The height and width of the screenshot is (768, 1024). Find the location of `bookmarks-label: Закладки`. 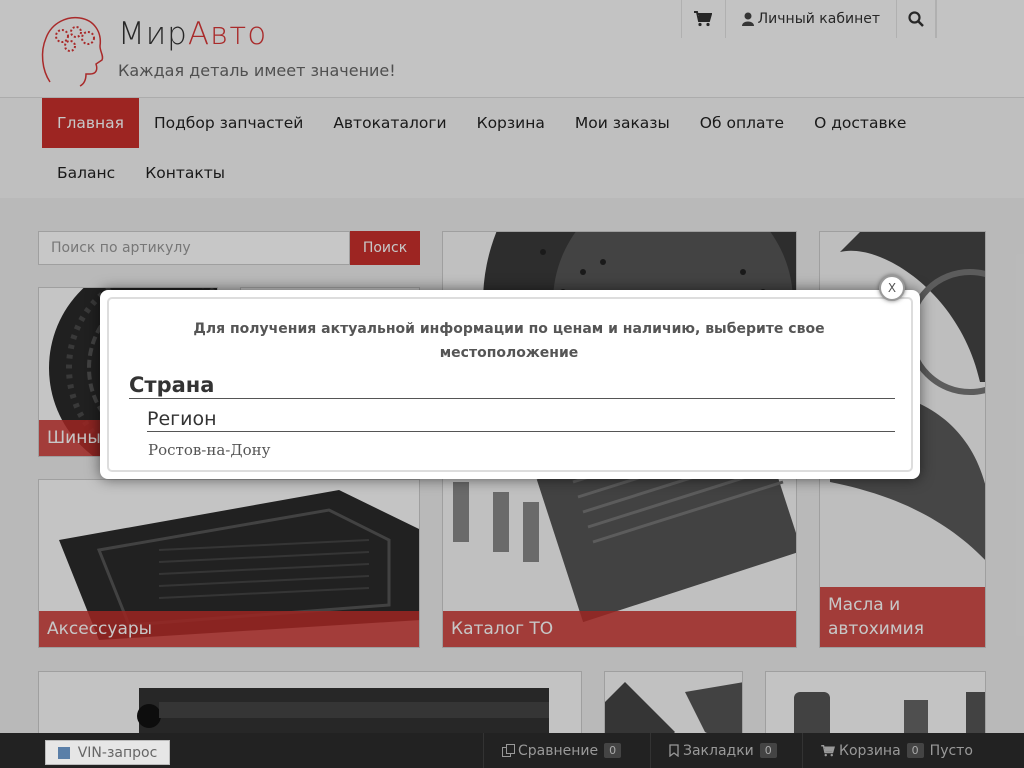

bookmarks-label: Закладки is located at coordinates (718, 750).